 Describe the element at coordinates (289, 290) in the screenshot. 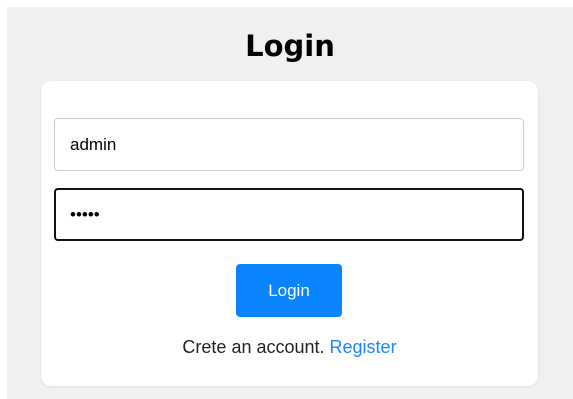

I see `login-button: Login` at that location.